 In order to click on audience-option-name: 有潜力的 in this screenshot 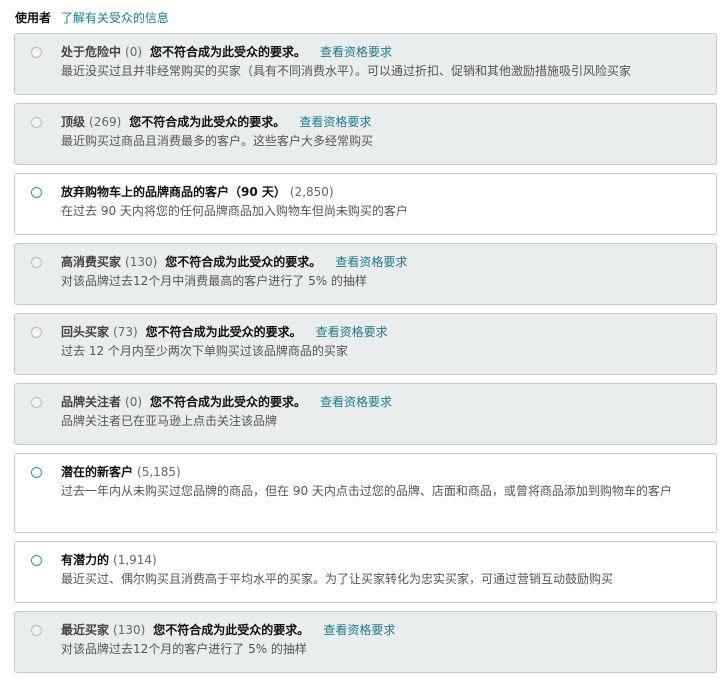, I will do `click(85, 560)`.